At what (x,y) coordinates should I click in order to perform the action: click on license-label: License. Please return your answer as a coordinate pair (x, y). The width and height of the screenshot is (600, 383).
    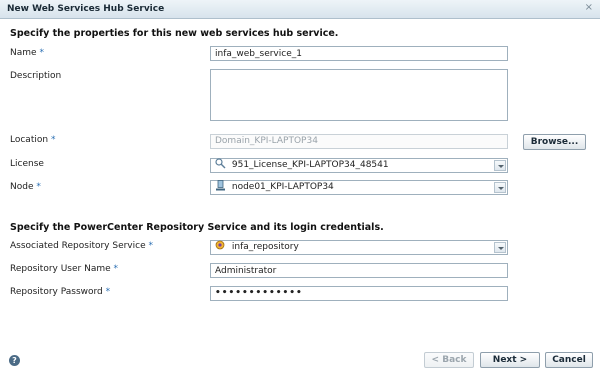
    Looking at the image, I should click on (27, 164).